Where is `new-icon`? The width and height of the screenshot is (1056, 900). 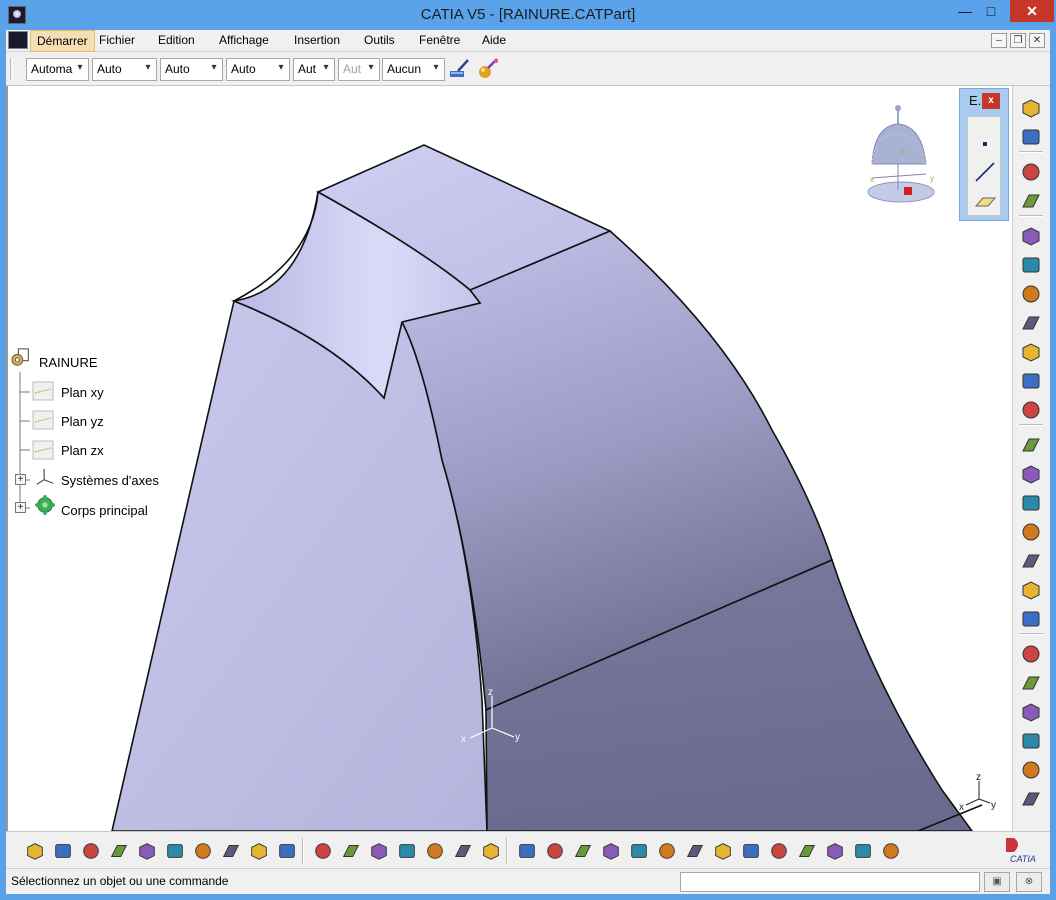 new-icon is located at coordinates (35, 851).